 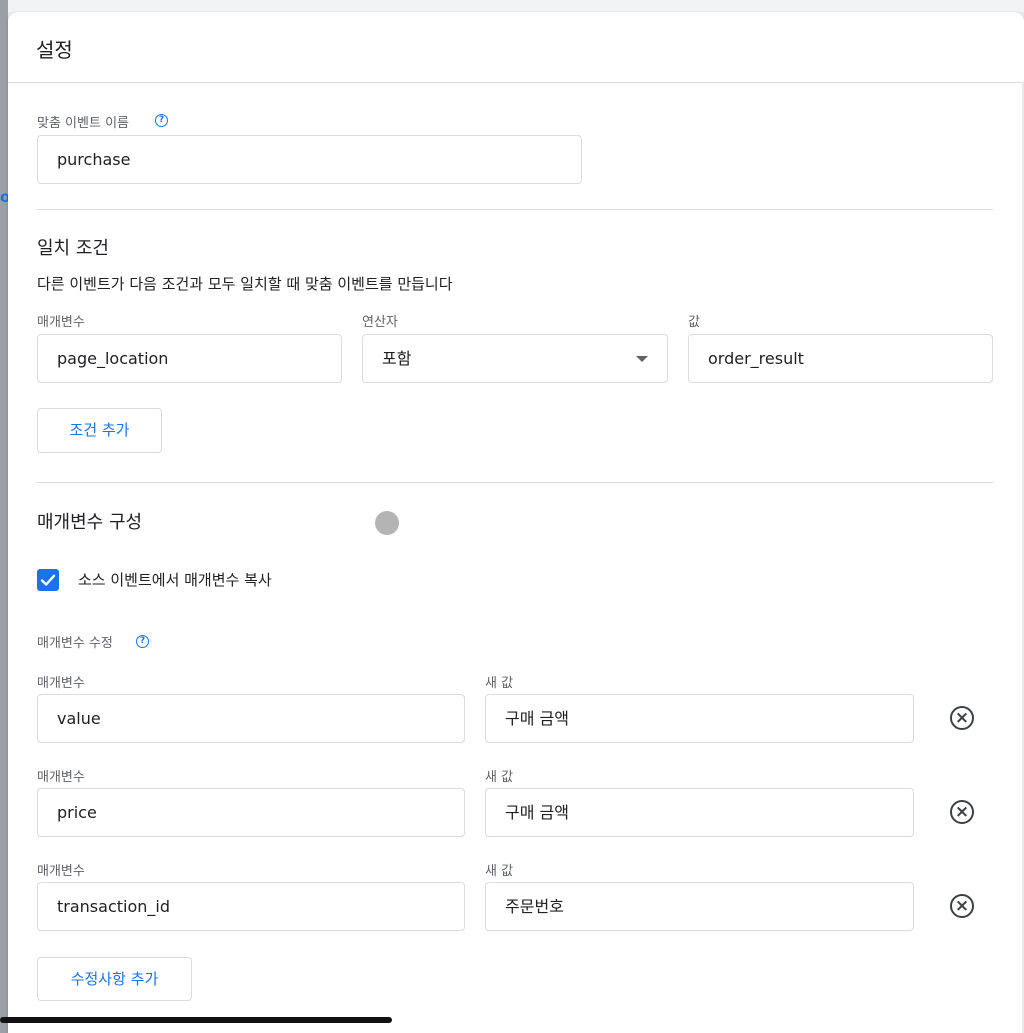 What do you see at coordinates (840, 358) in the screenshot?
I see `condition-value-field: order_result` at bounding box center [840, 358].